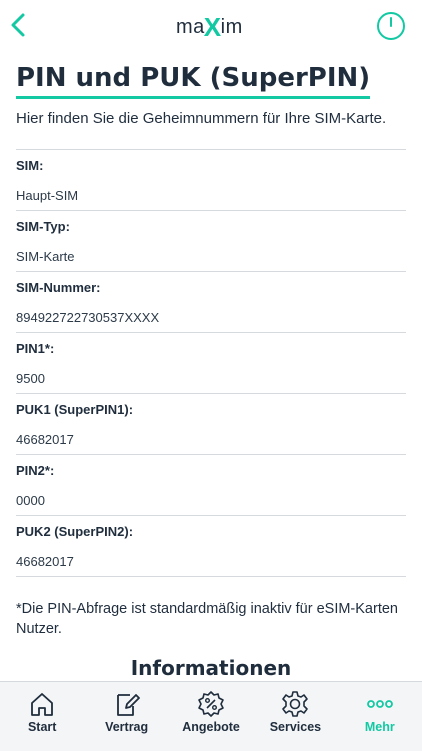  I want to click on detail-value: Haupt-SIM, so click(47, 195).